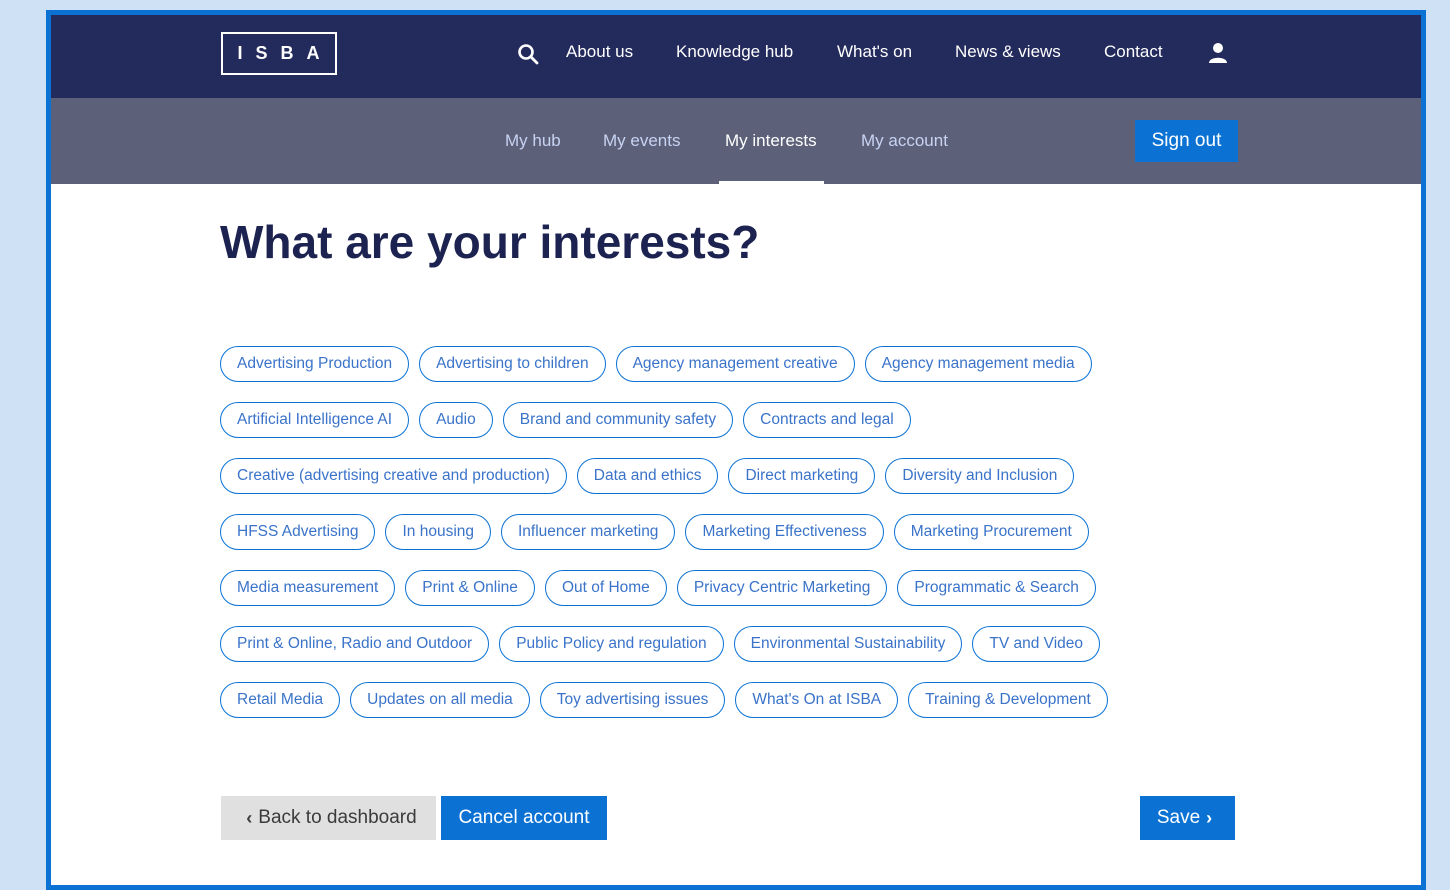 This screenshot has height=890, width=1450. I want to click on isba-logo: ISBA, so click(279, 53).